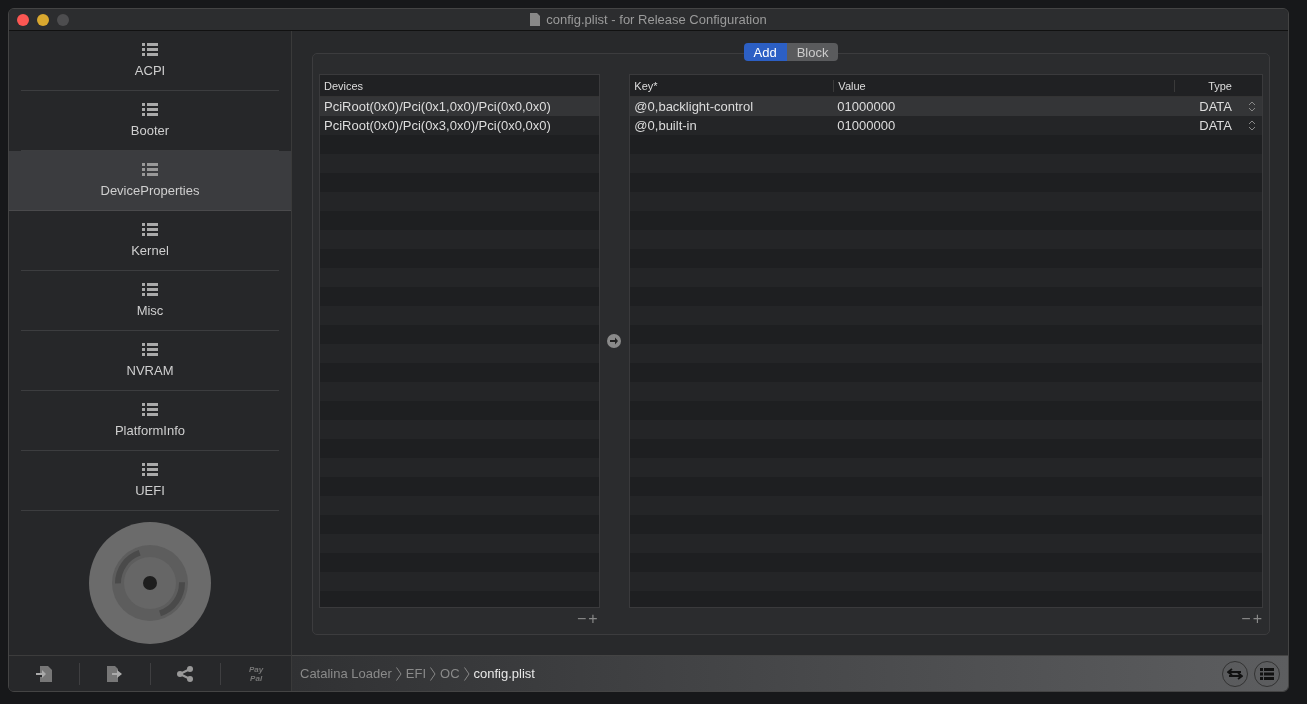 This screenshot has height=704, width=1307. Describe the element at coordinates (346, 673) in the screenshot. I see `path-item: Catalina Loader` at that location.